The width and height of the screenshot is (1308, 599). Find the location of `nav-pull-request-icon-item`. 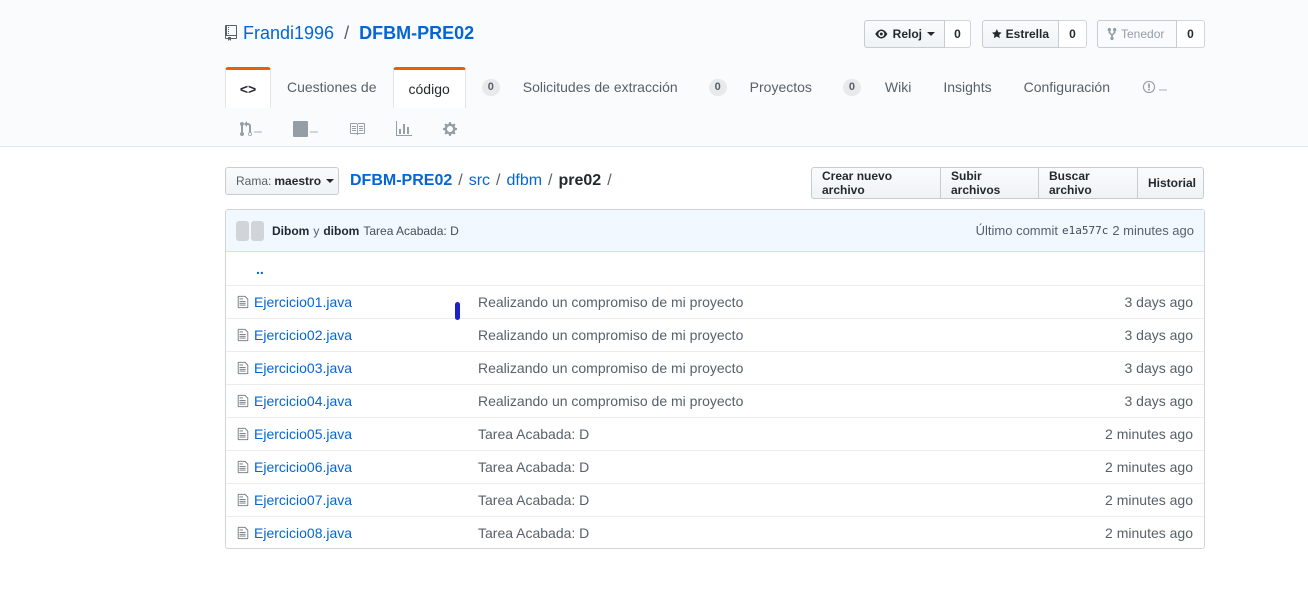

nav-pull-request-icon-item is located at coordinates (251, 129).